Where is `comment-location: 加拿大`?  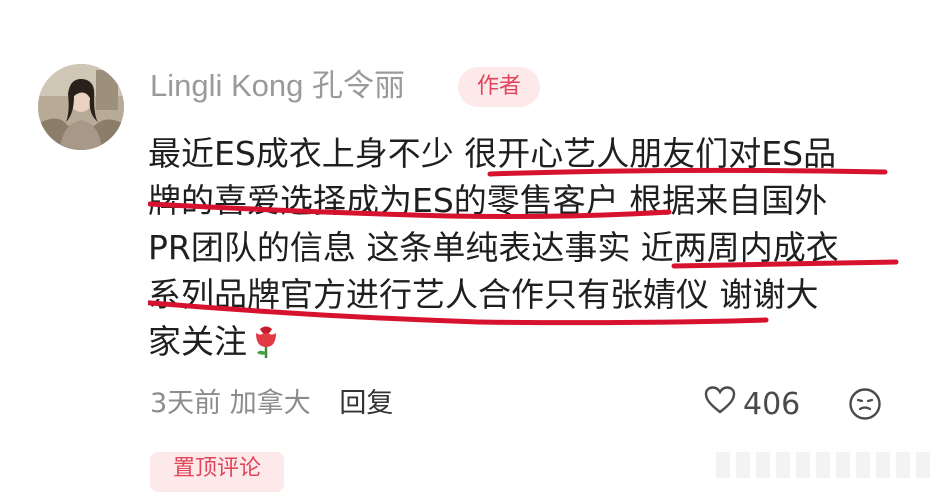
comment-location: 加拿大 is located at coordinates (270, 403).